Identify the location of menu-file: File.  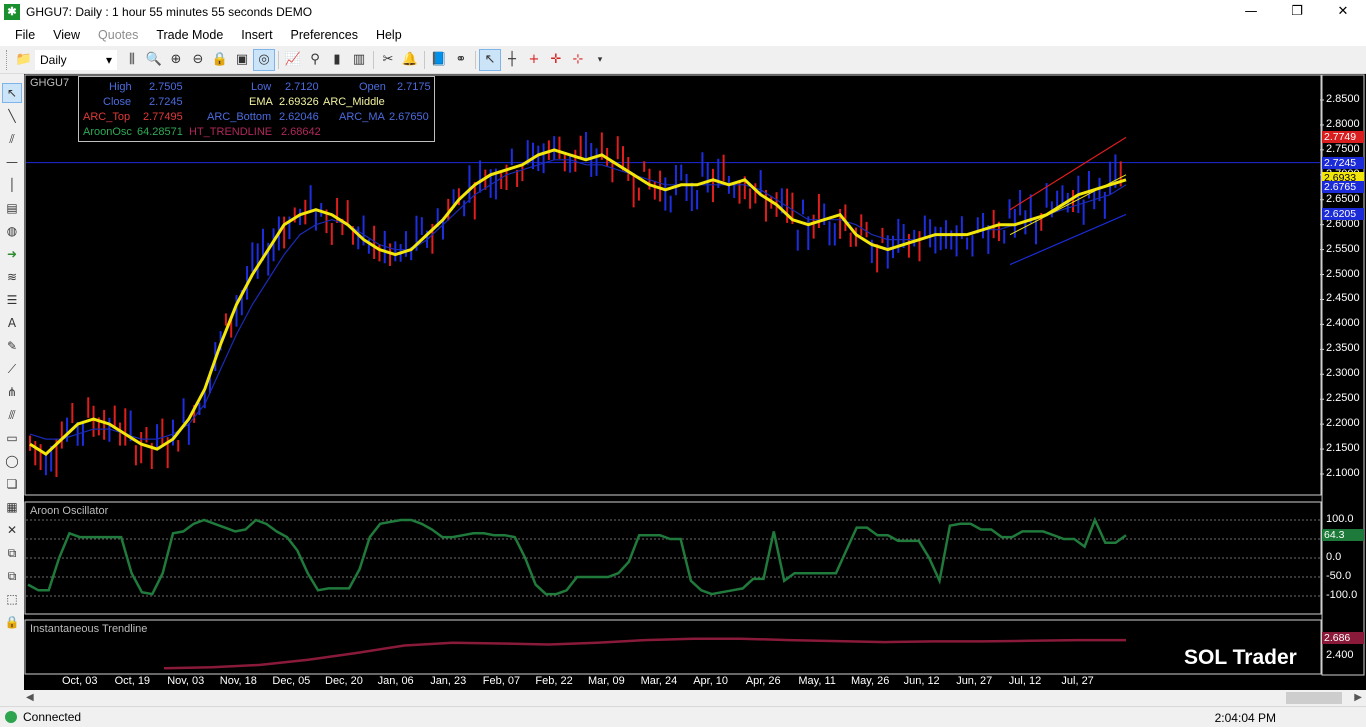
(25, 35).